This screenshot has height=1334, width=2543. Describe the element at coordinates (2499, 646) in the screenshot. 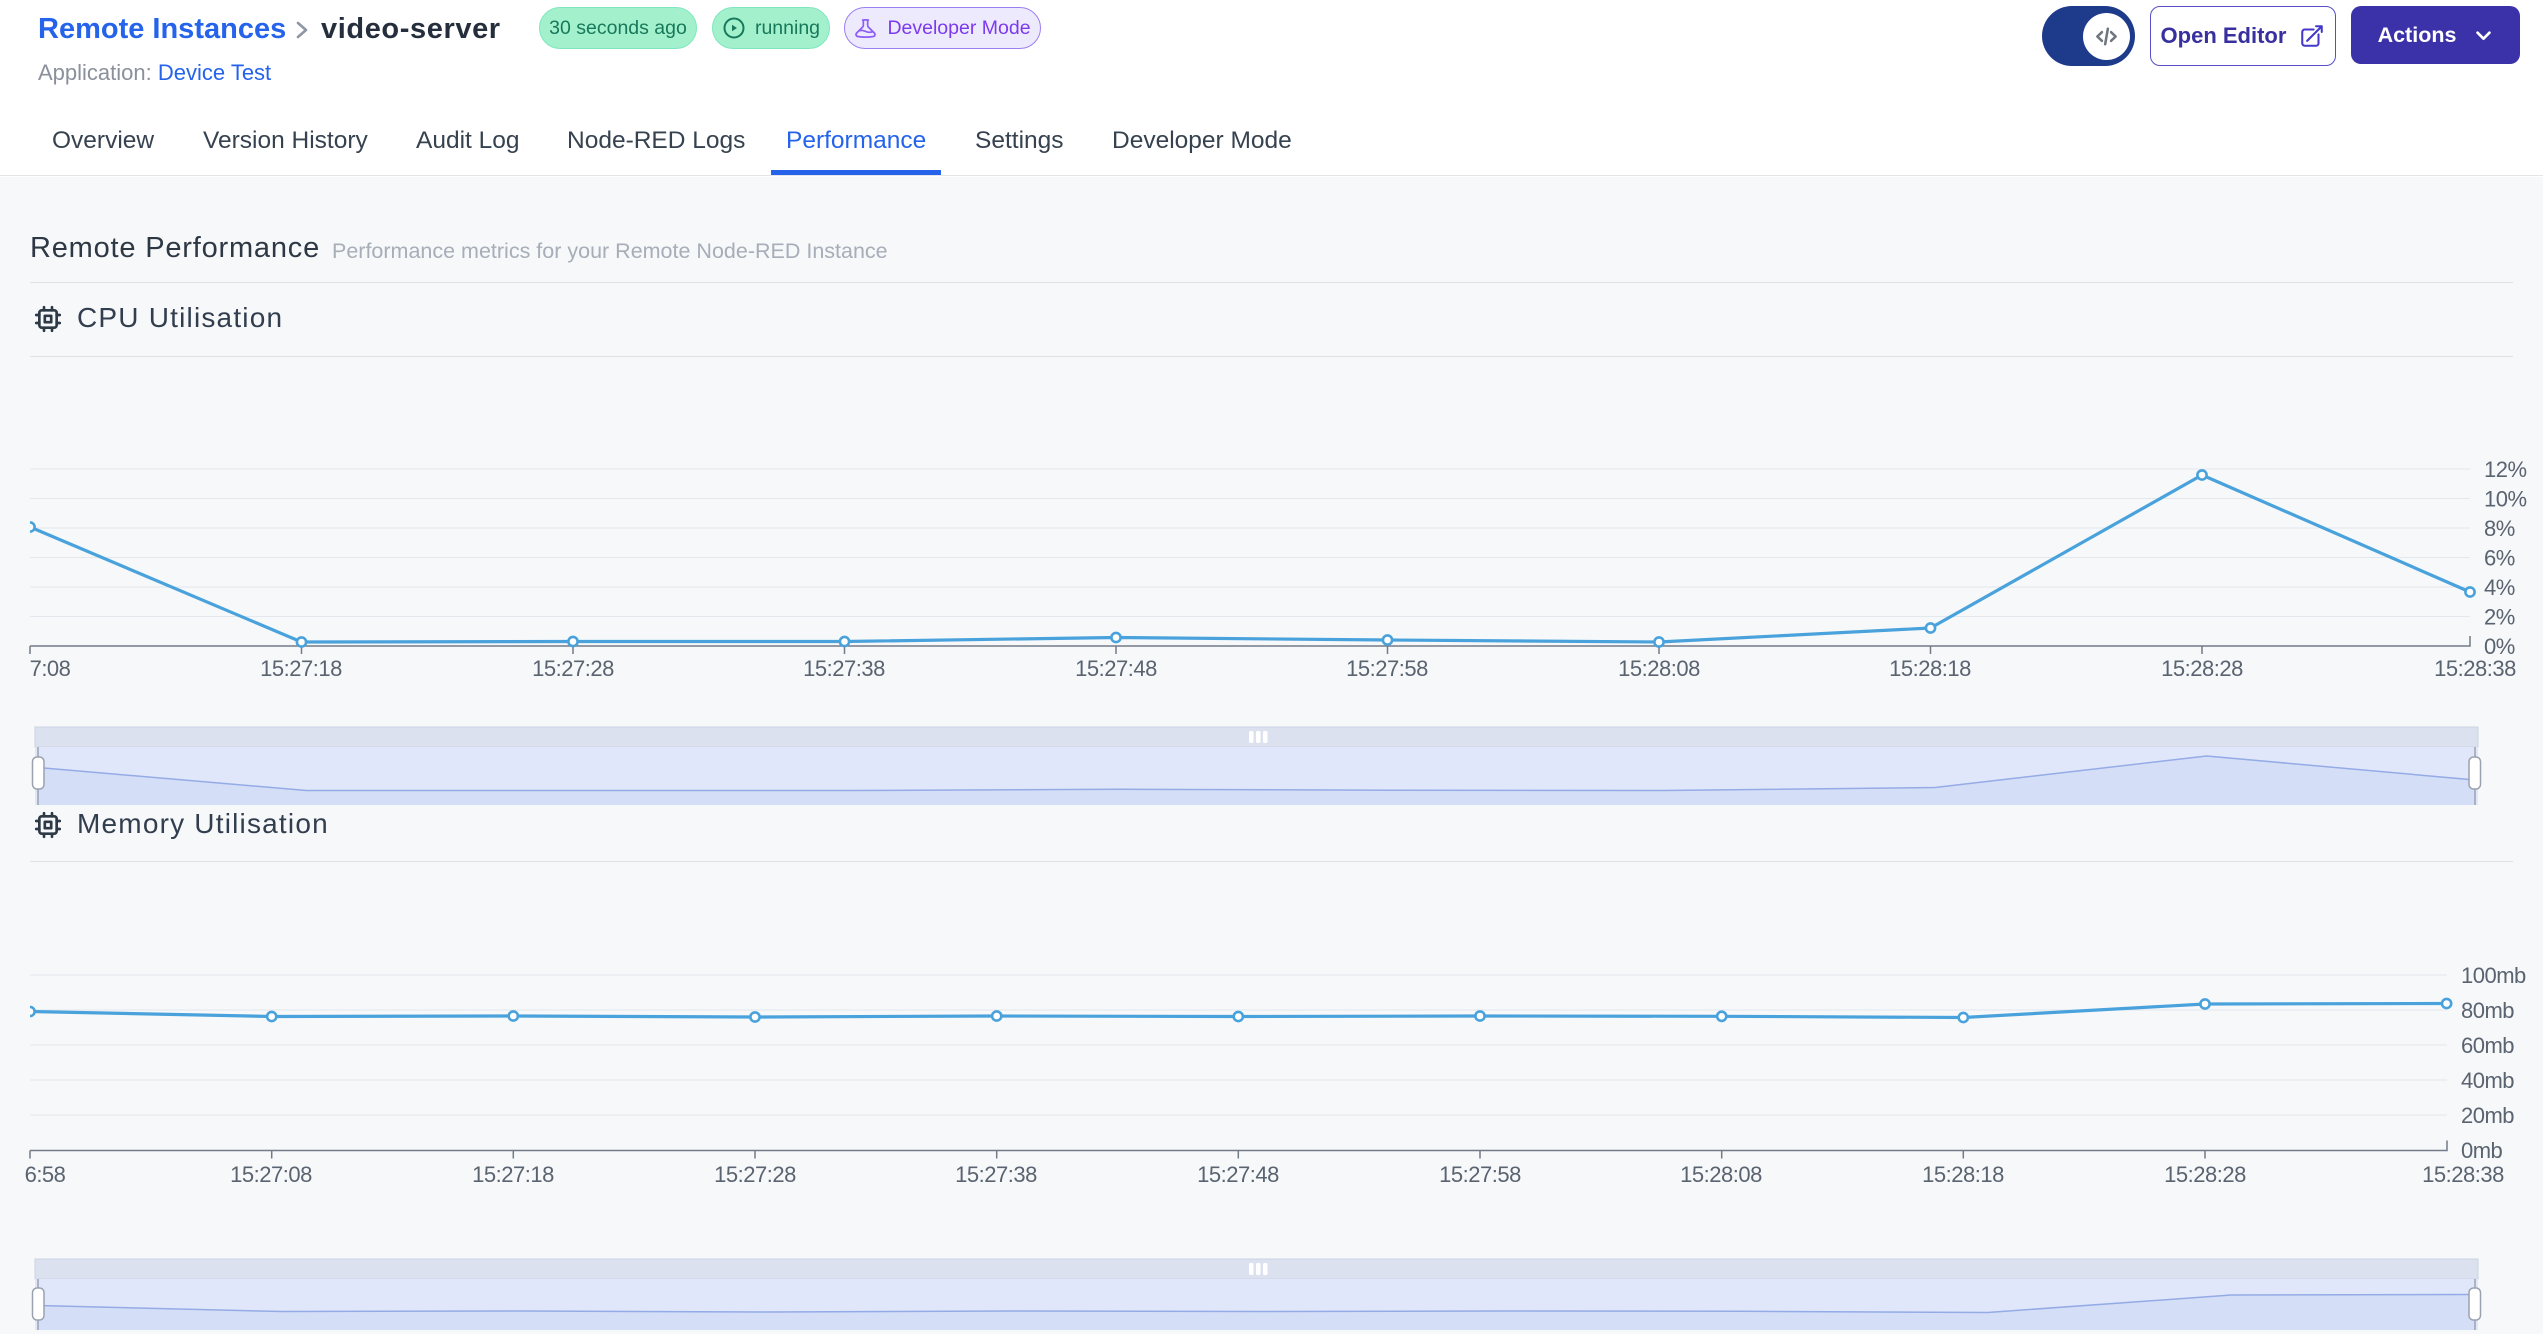

I see `svg-text: 0%` at that location.